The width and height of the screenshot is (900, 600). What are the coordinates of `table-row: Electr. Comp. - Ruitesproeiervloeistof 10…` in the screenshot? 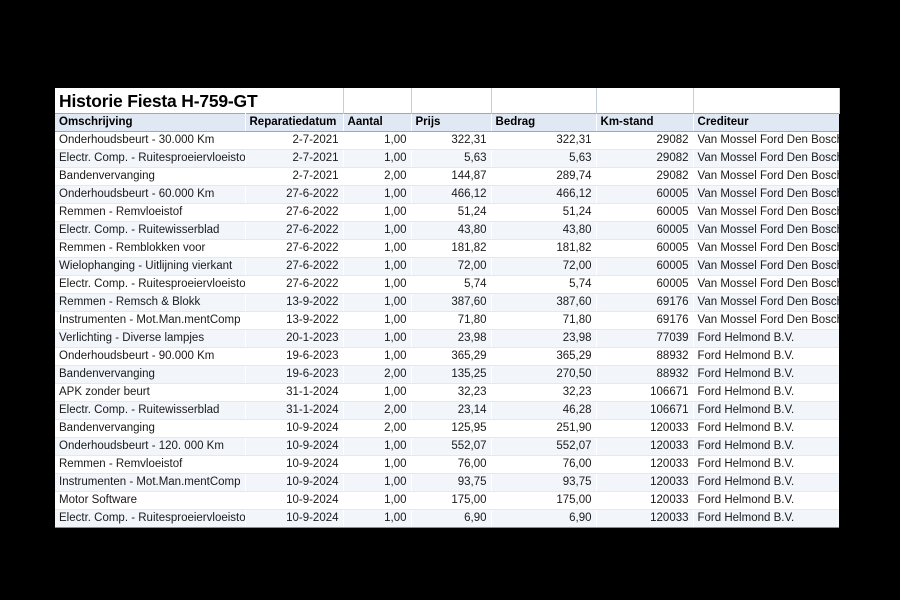 It's located at (447, 518).